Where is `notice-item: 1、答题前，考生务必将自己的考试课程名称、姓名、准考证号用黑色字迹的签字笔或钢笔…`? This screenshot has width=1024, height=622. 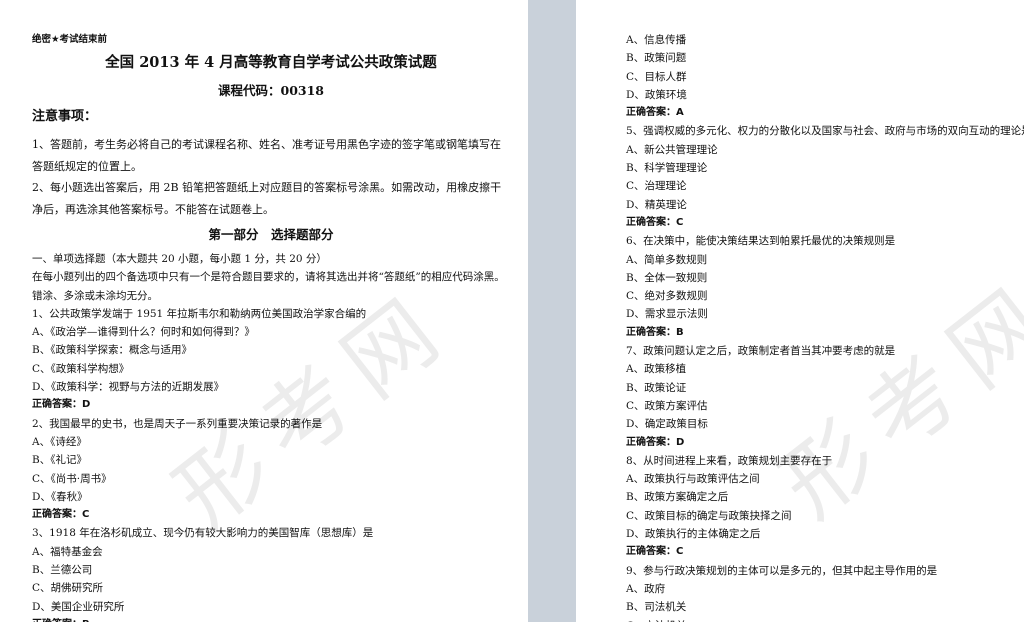 notice-item: 1、答题前，考生务必将自己的考试课程名称、姓名、准考证号用黑色字迹的签字笔或钢笔… is located at coordinates (266, 155).